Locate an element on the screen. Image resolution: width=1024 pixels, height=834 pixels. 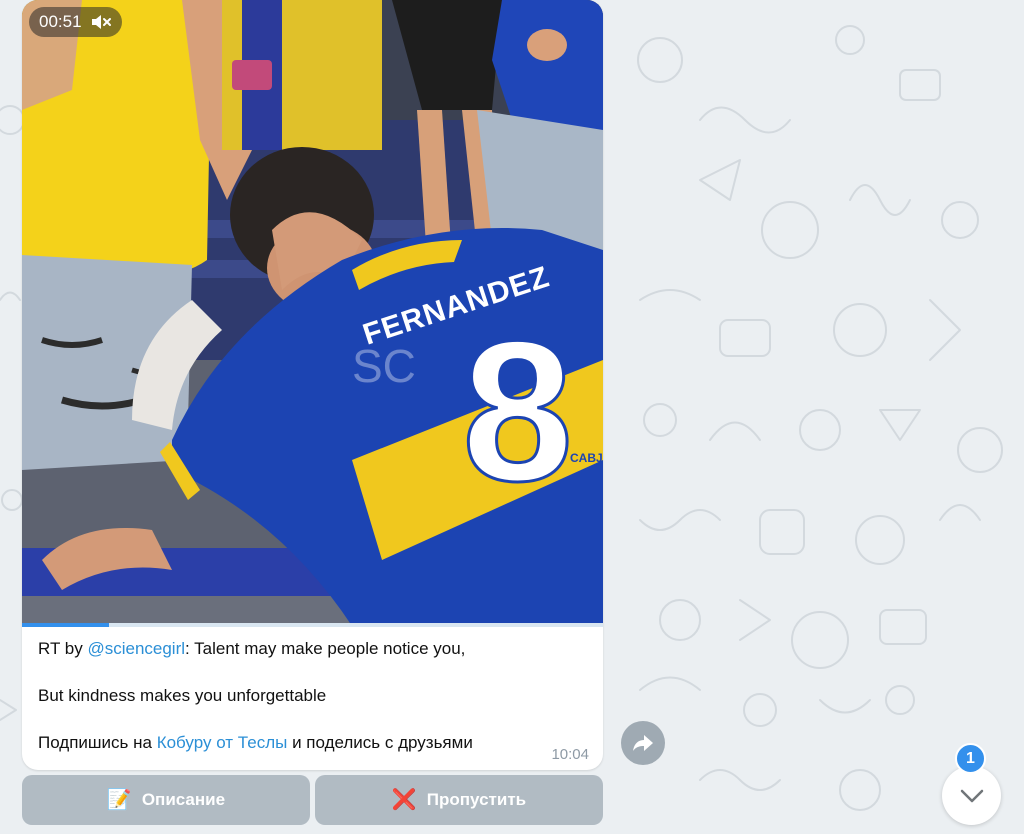
channel-link: Кобуру от Теслы is located at coordinates (222, 742).